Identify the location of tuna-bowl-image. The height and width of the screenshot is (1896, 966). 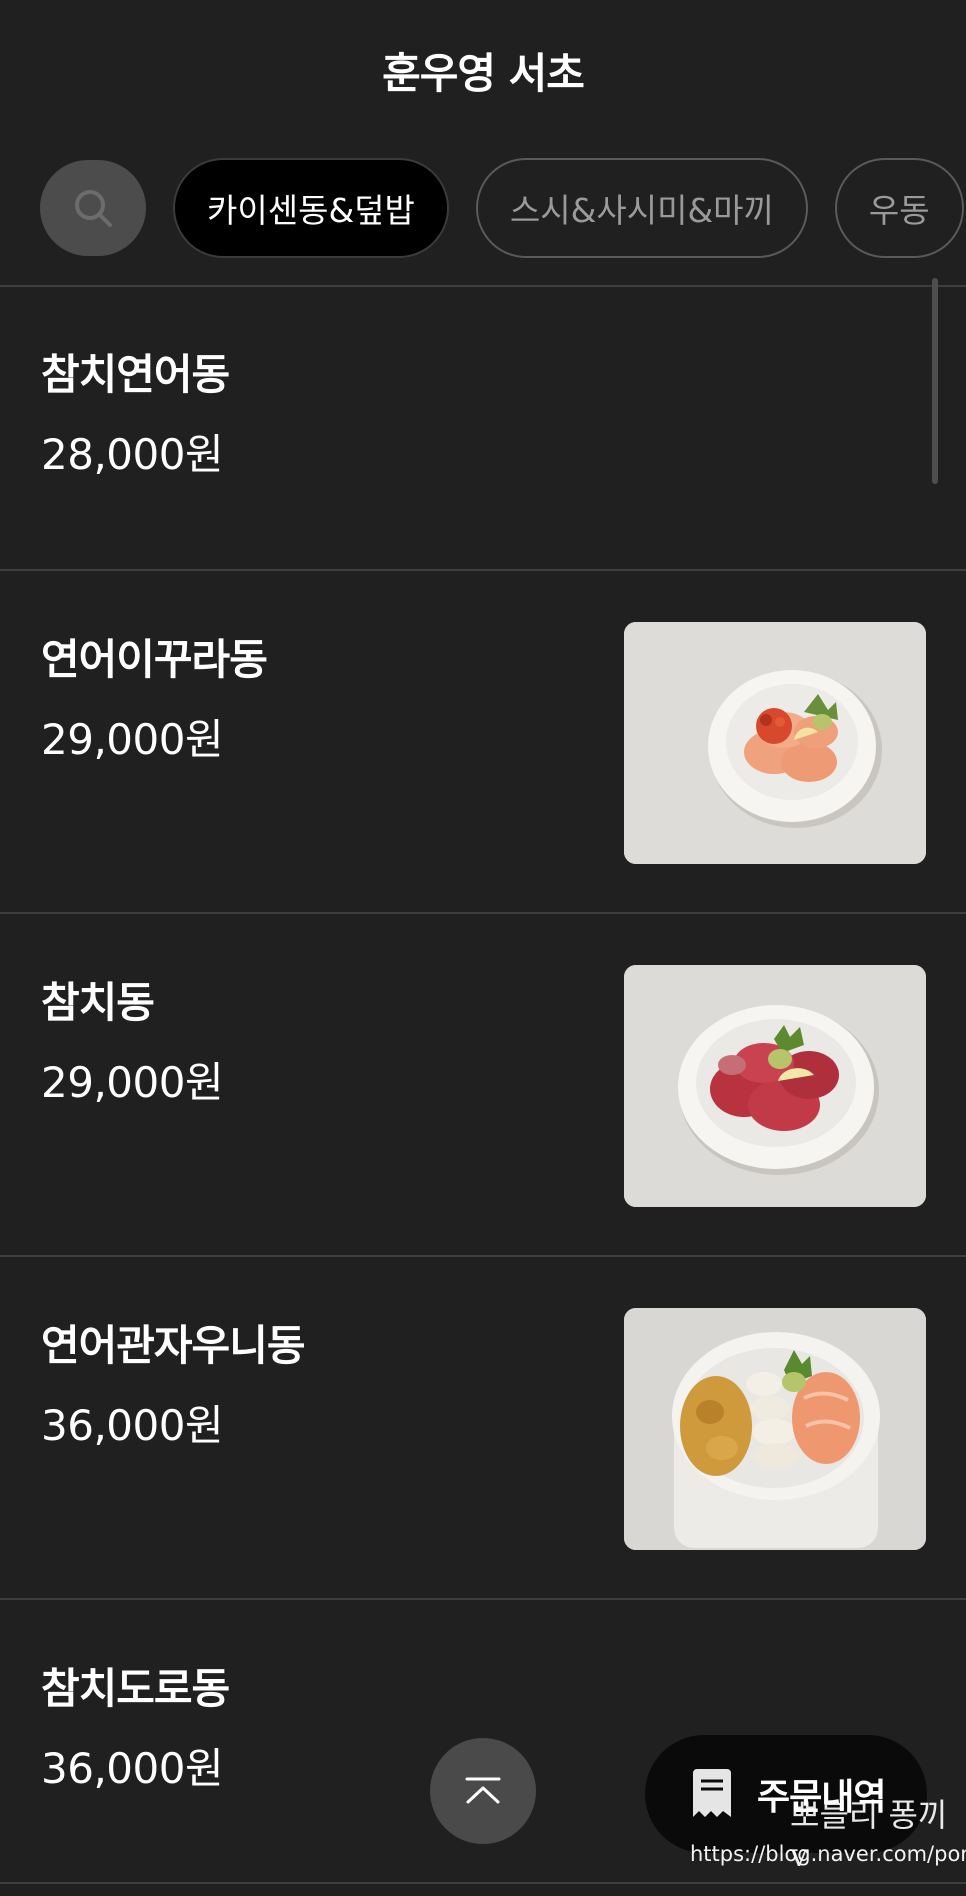
(775, 1086).